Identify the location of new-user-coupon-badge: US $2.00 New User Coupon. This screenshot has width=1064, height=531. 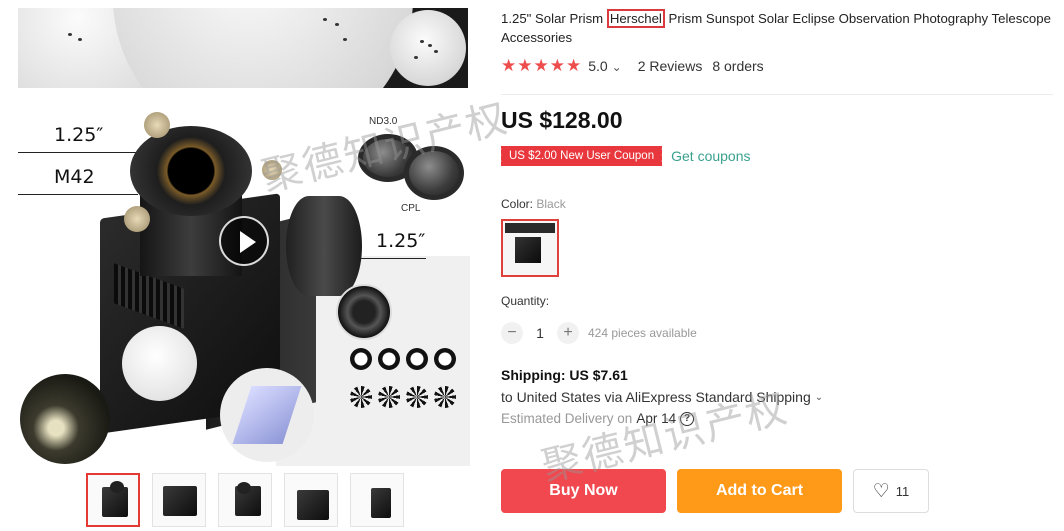
(580, 156).